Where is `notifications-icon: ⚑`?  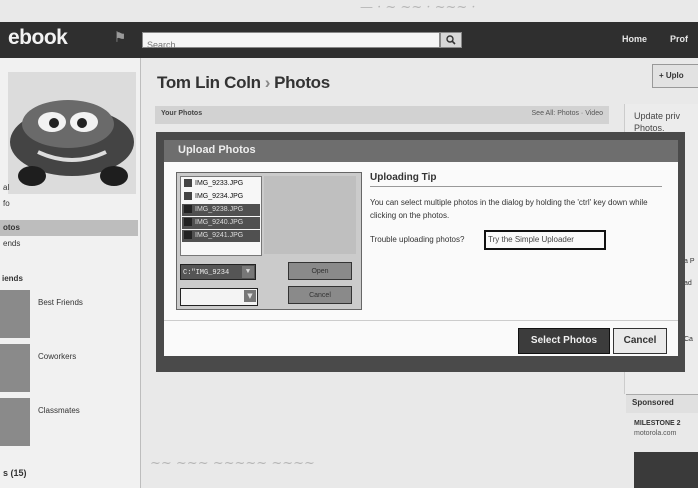 notifications-icon: ⚑ is located at coordinates (120, 38).